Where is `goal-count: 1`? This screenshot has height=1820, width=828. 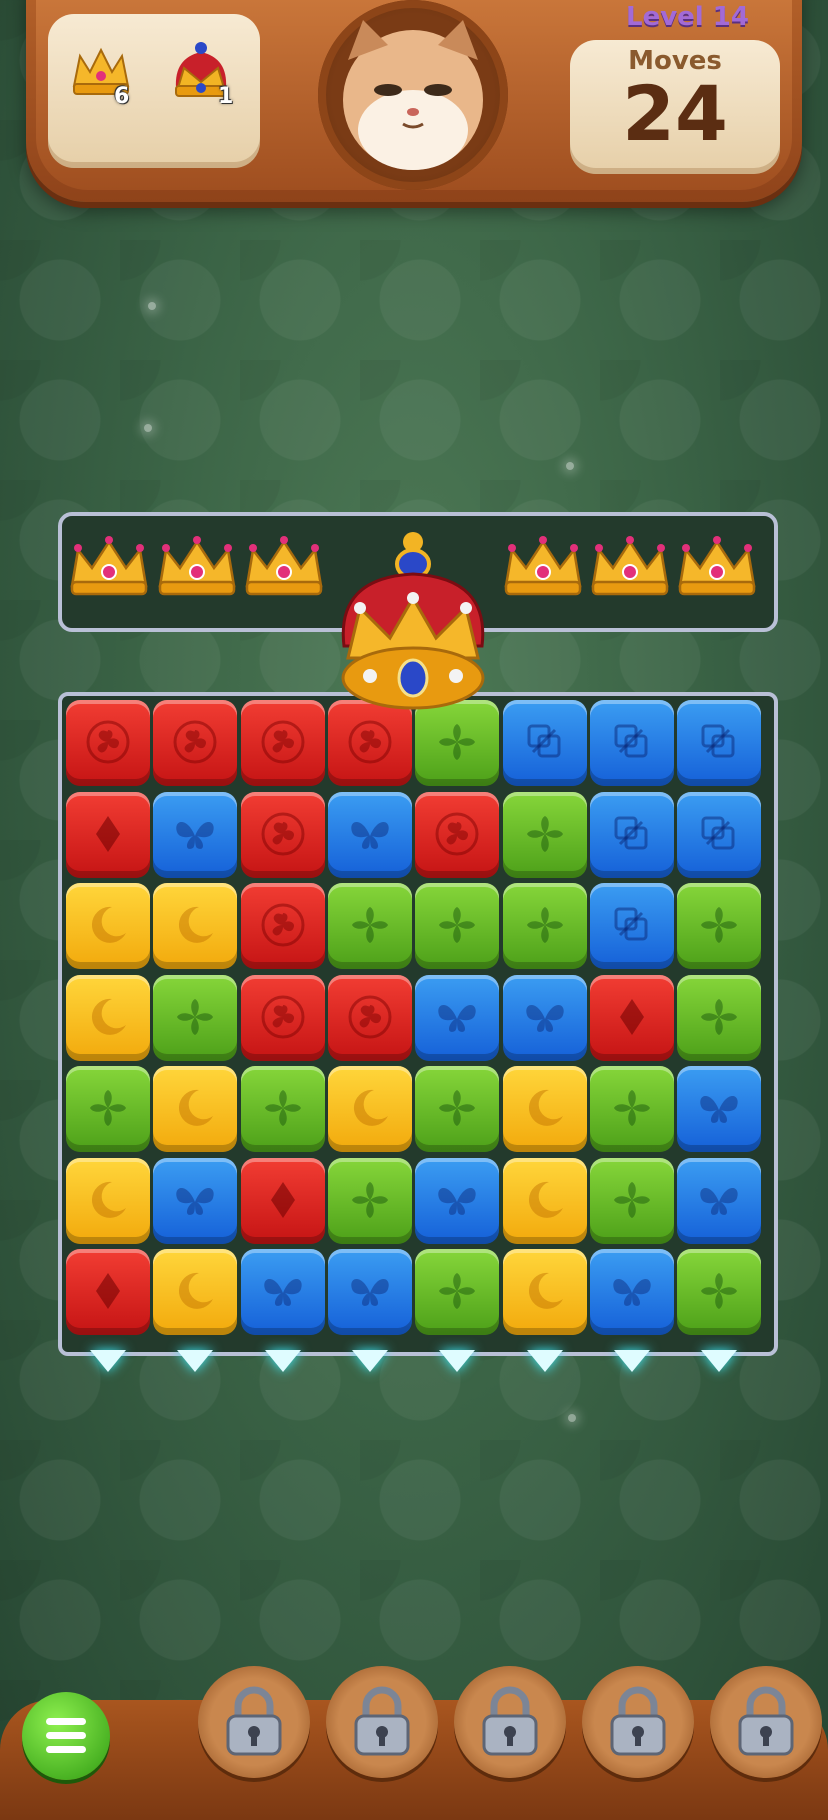 goal-count: 1 is located at coordinates (226, 96).